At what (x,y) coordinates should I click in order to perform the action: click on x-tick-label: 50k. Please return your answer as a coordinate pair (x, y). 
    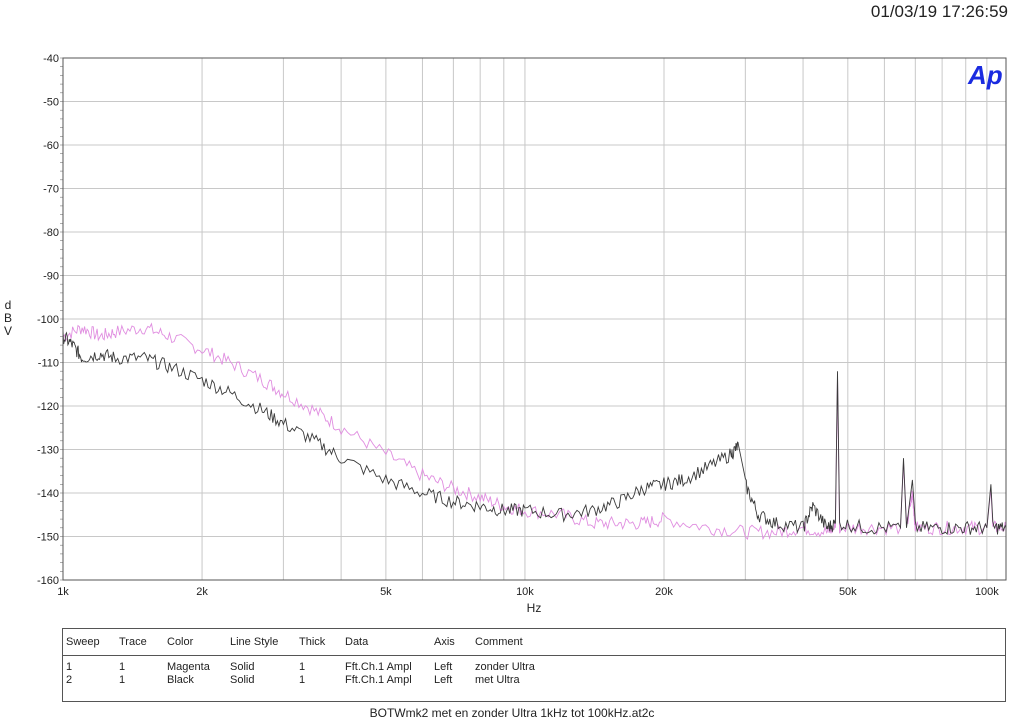
    Looking at the image, I should click on (848, 592).